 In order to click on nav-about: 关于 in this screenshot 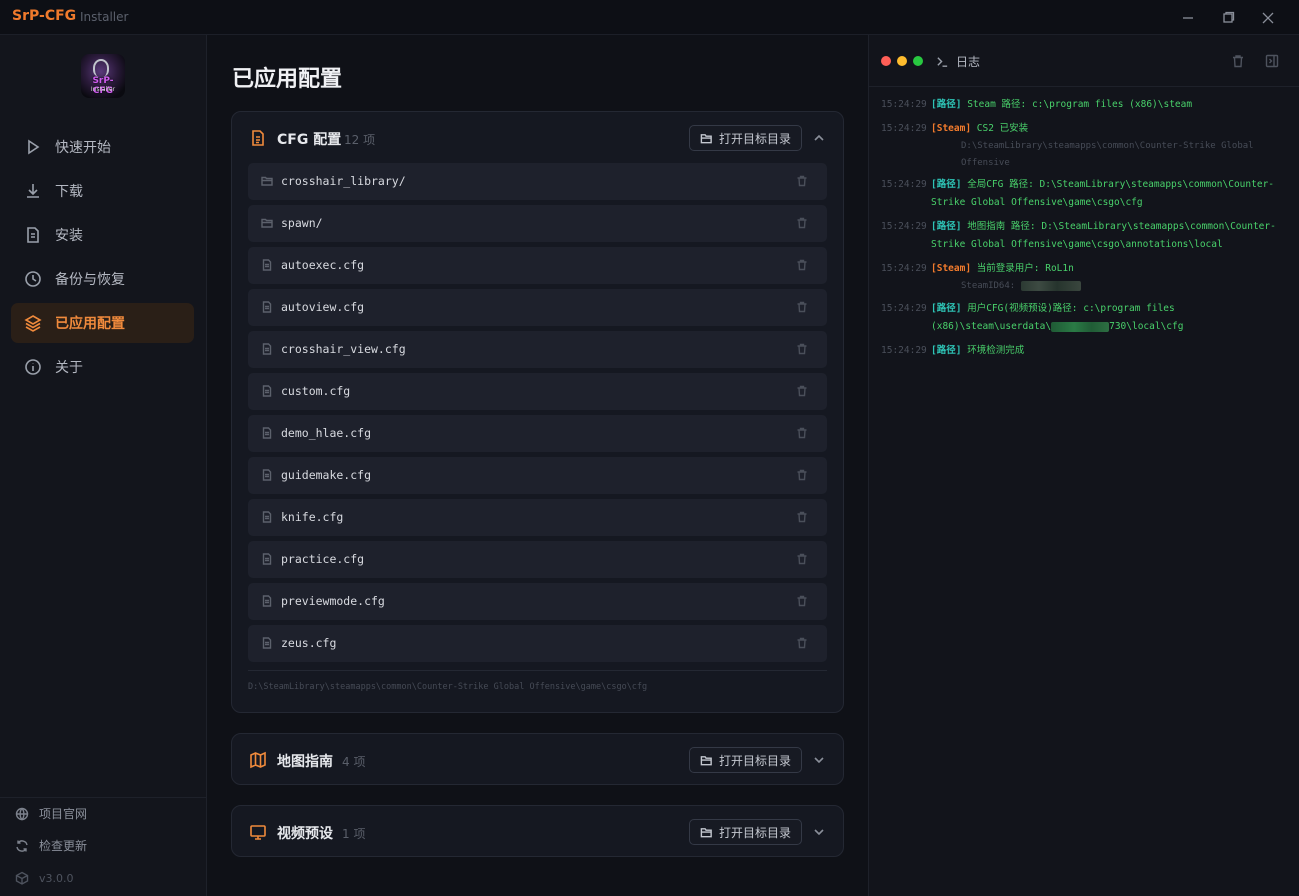, I will do `click(102, 367)`.